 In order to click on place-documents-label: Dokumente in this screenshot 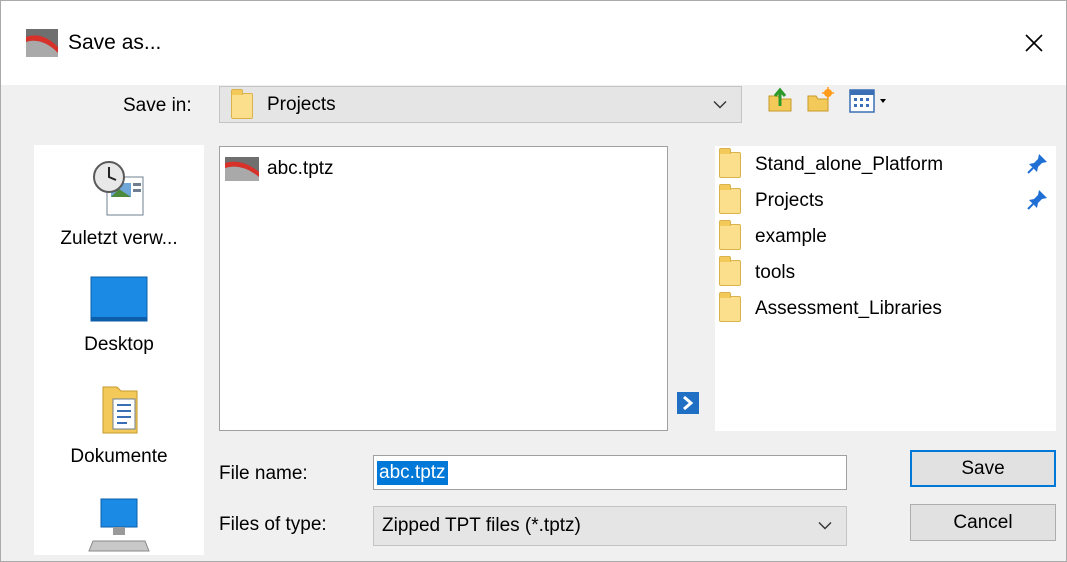, I will do `click(119, 456)`.